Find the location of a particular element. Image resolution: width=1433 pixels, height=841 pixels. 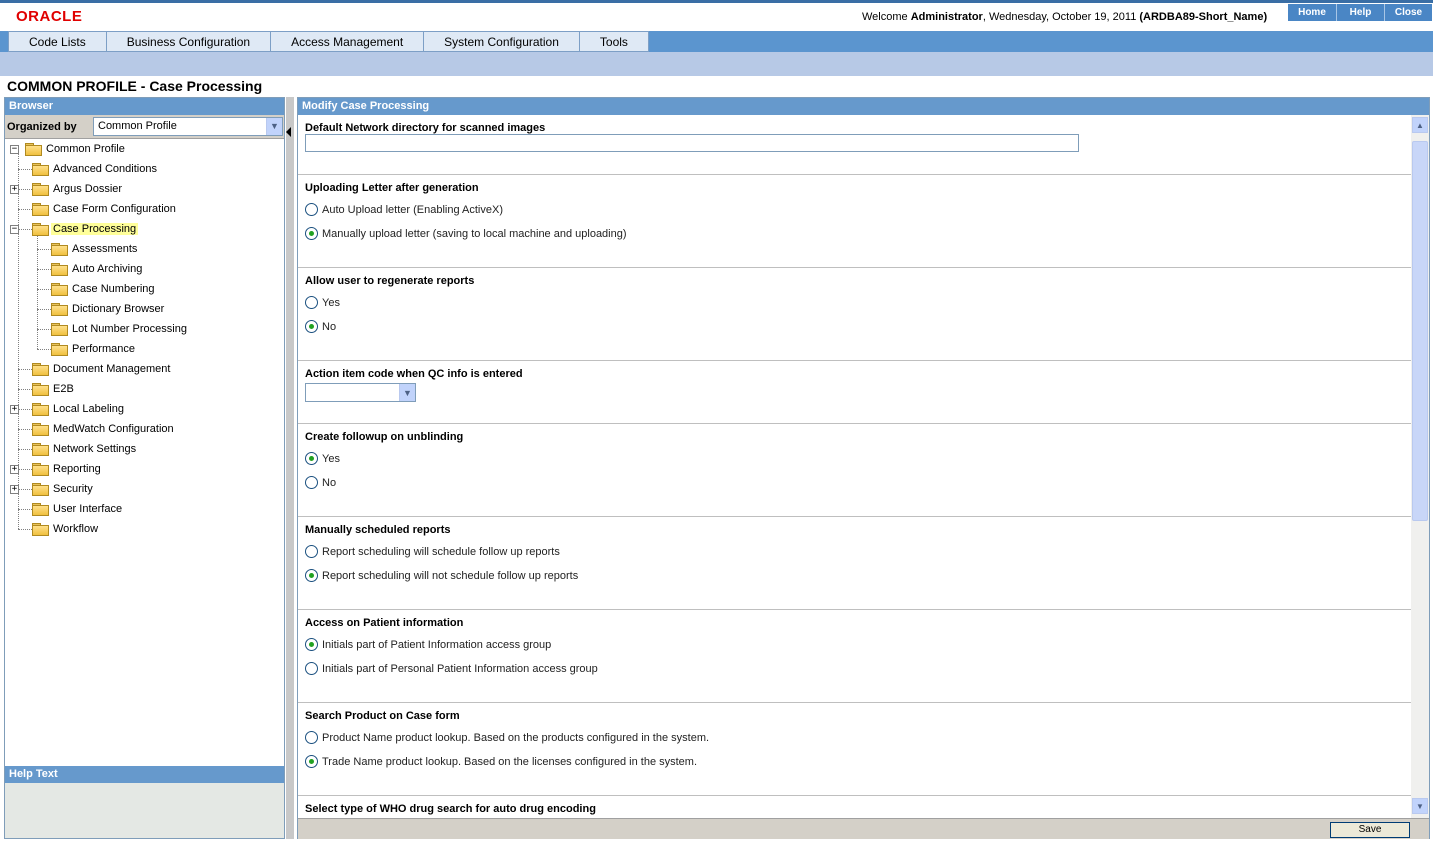

tree-item: Lot Number Processing is located at coordinates (120, 329).